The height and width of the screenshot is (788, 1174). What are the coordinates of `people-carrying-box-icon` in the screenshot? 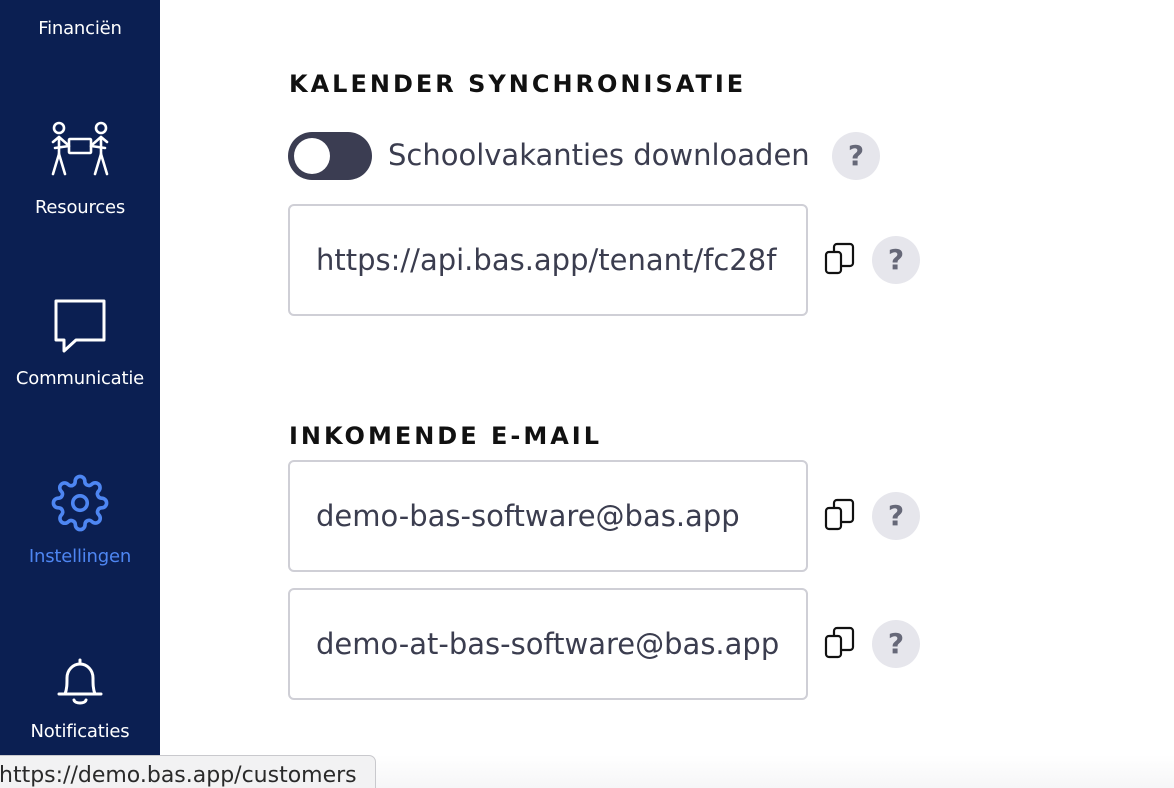 It's located at (80, 148).